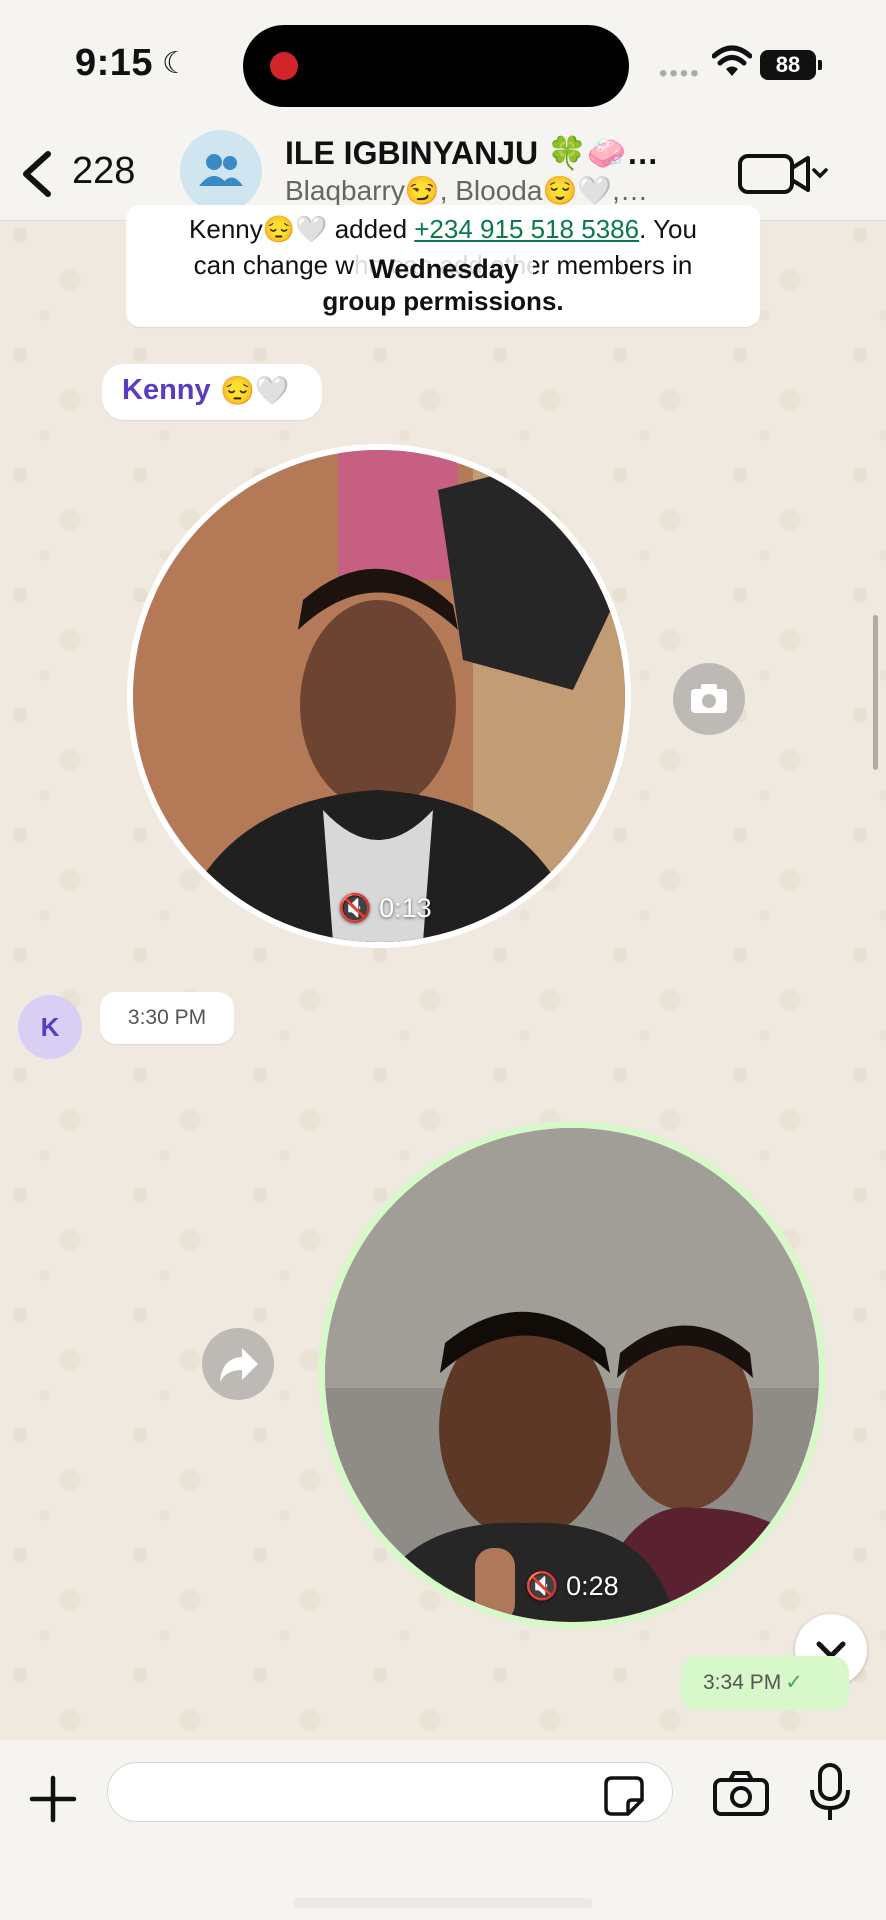  I want to click on forward-button, so click(238, 1364).